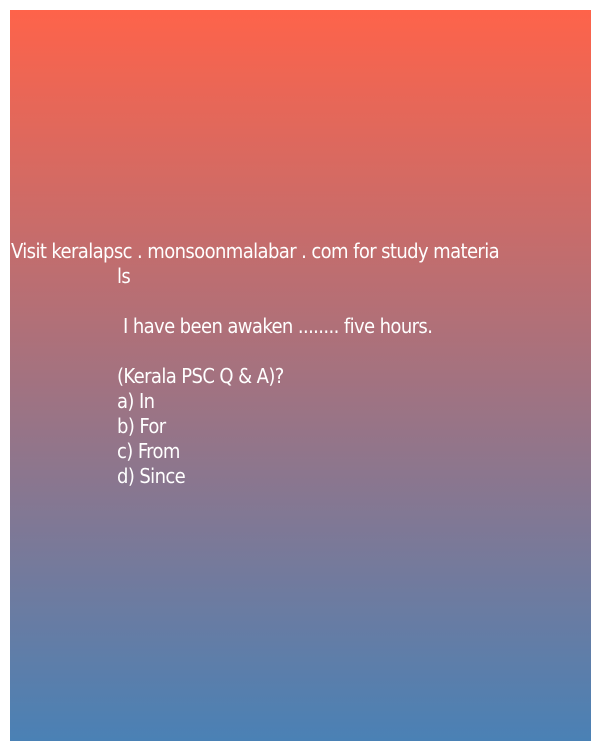  I want to click on option-c: c) From, so click(148, 451).